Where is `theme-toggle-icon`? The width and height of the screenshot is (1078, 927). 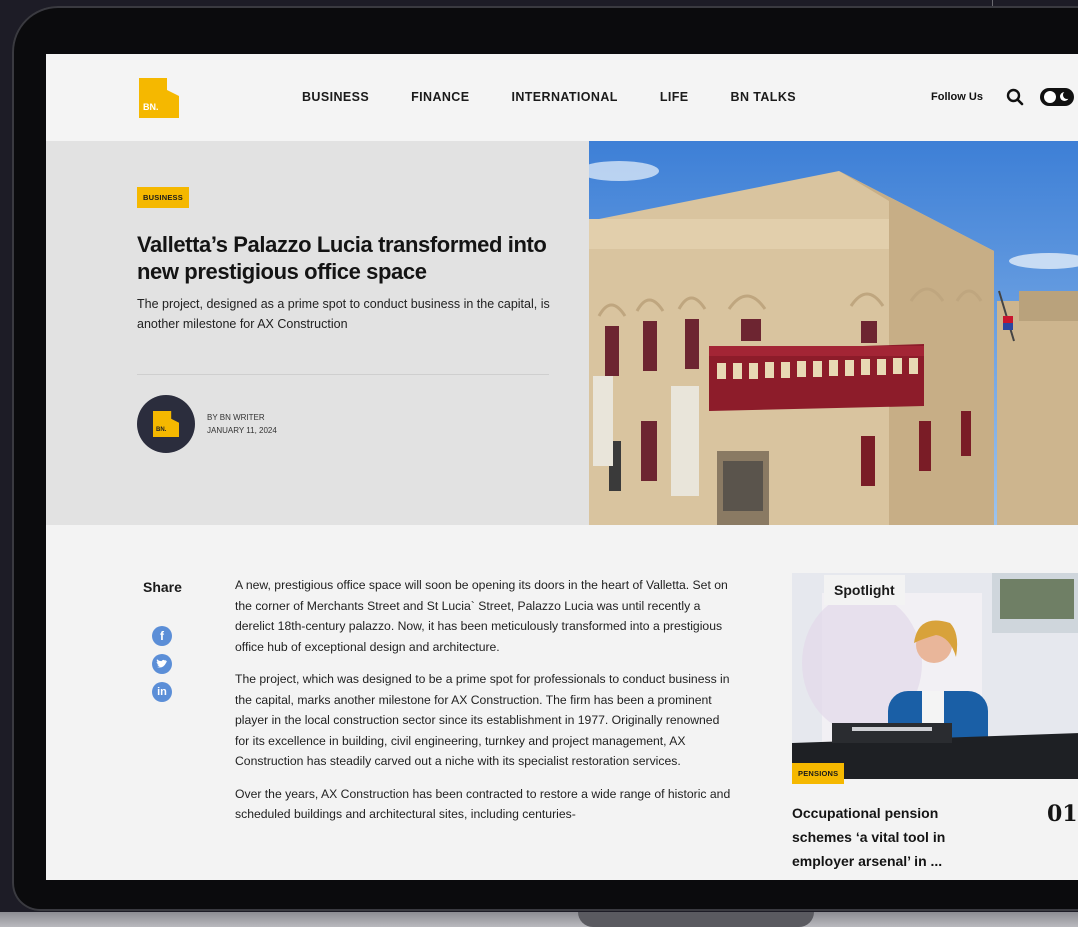 theme-toggle-icon is located at coordinates (1057, 97).